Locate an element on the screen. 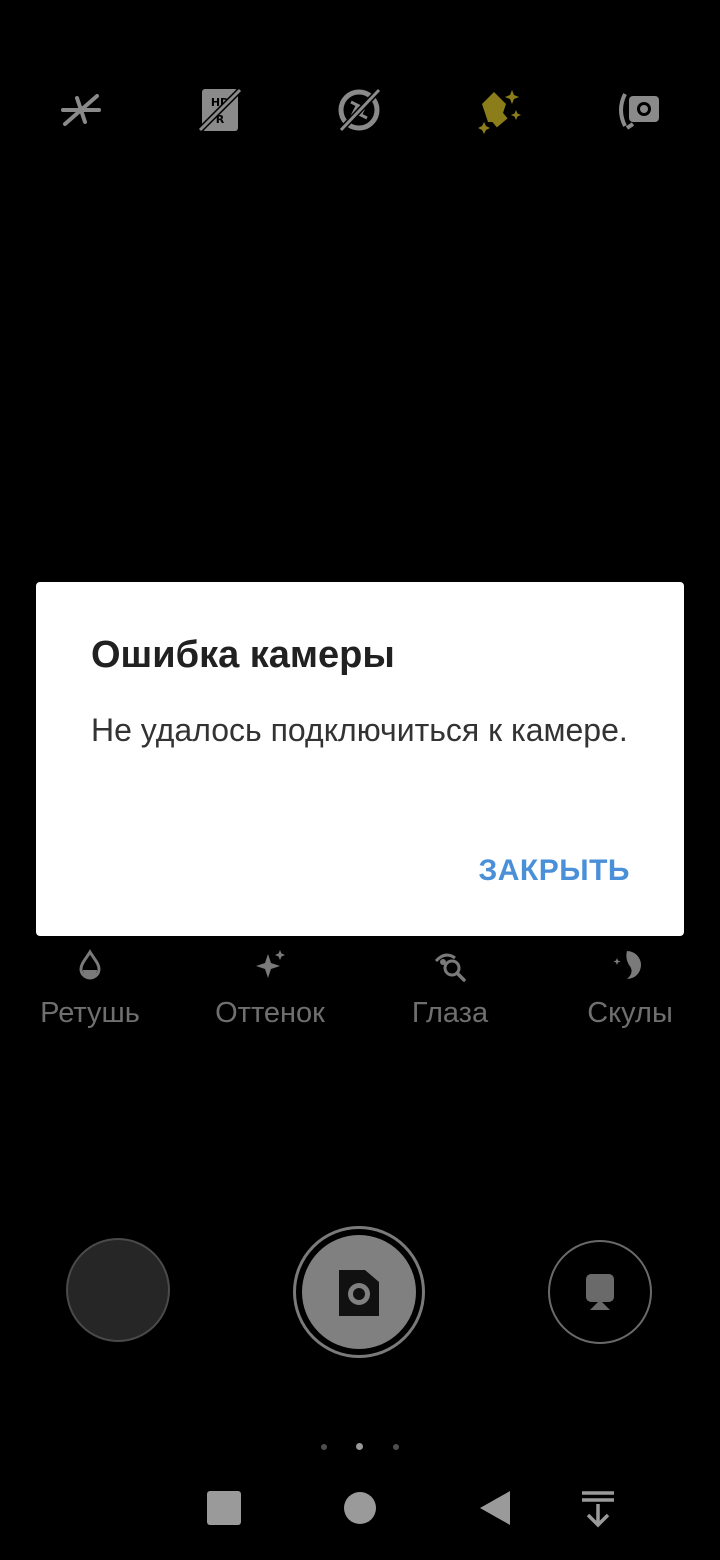  beauty-option-retouch: Ретушь is located at coordinates (90, 987).